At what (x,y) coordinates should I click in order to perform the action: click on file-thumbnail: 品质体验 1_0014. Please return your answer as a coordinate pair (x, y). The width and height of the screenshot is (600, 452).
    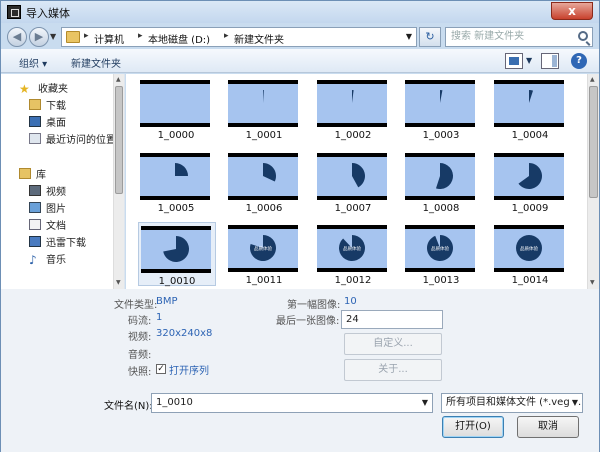
    Looking at the image, I should click on (531, 254).